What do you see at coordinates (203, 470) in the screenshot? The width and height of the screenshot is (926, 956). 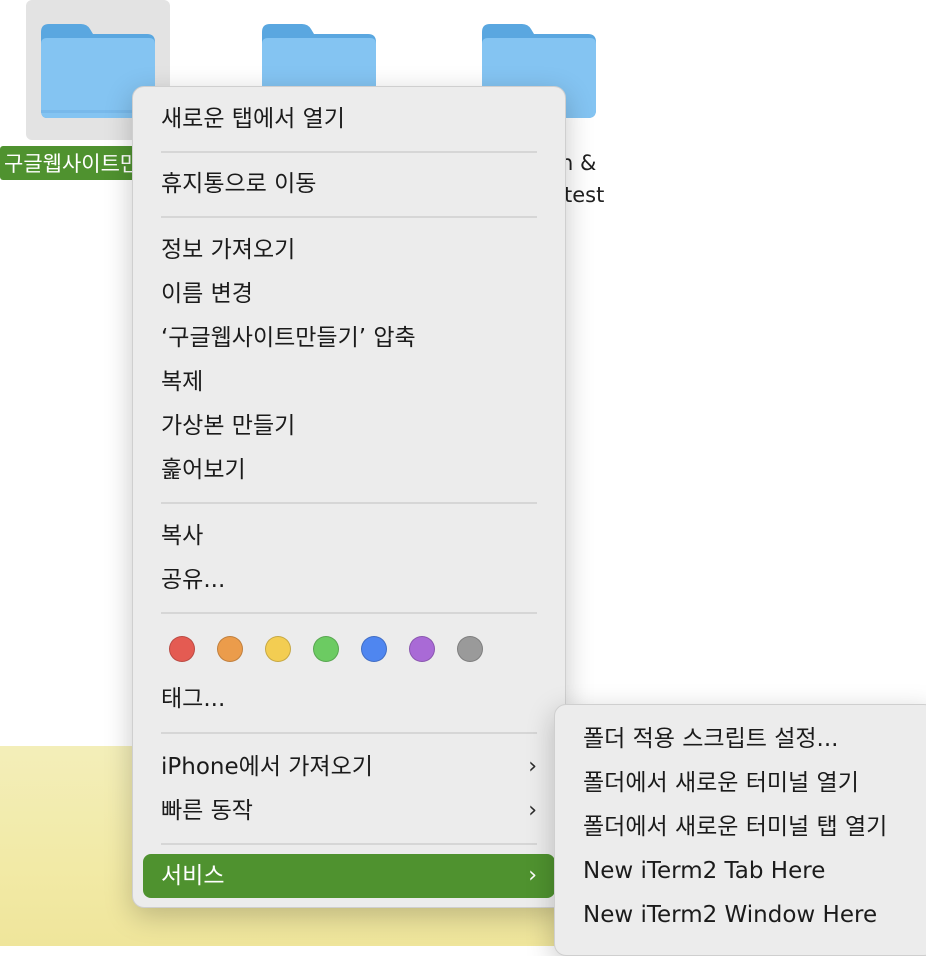 I see `menu-item-quick-look: 훑어보기` at bounding box center [203, 470].